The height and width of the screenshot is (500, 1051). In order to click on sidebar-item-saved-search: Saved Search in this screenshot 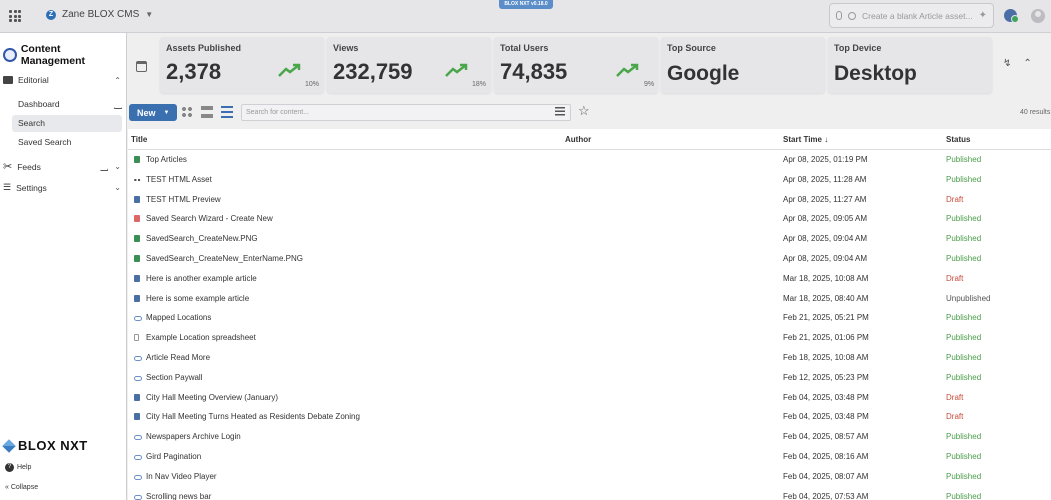, I will do `click(67, 142)`.